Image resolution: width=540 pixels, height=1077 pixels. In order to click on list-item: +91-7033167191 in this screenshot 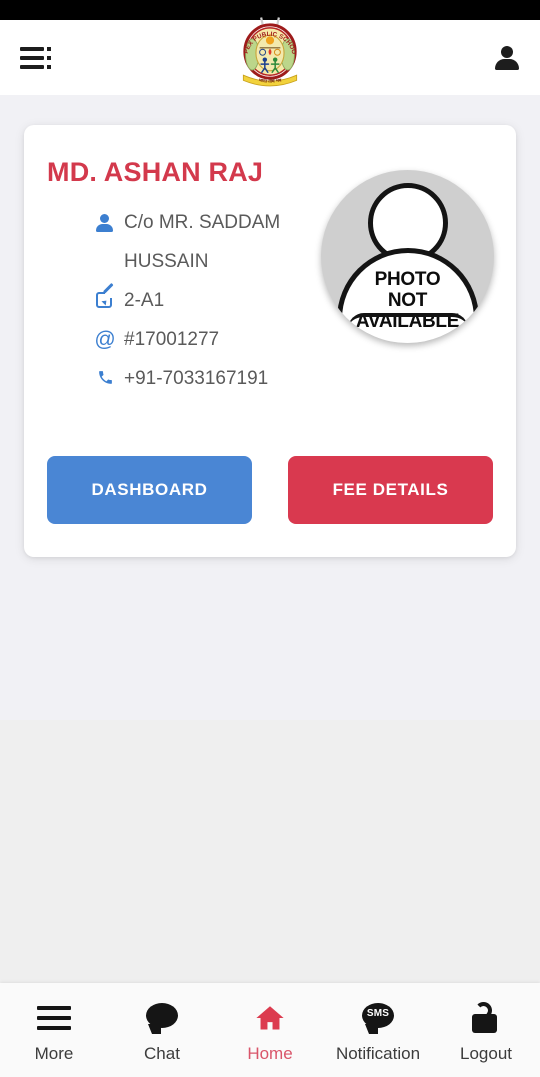, I will do `click(209, 378)`.